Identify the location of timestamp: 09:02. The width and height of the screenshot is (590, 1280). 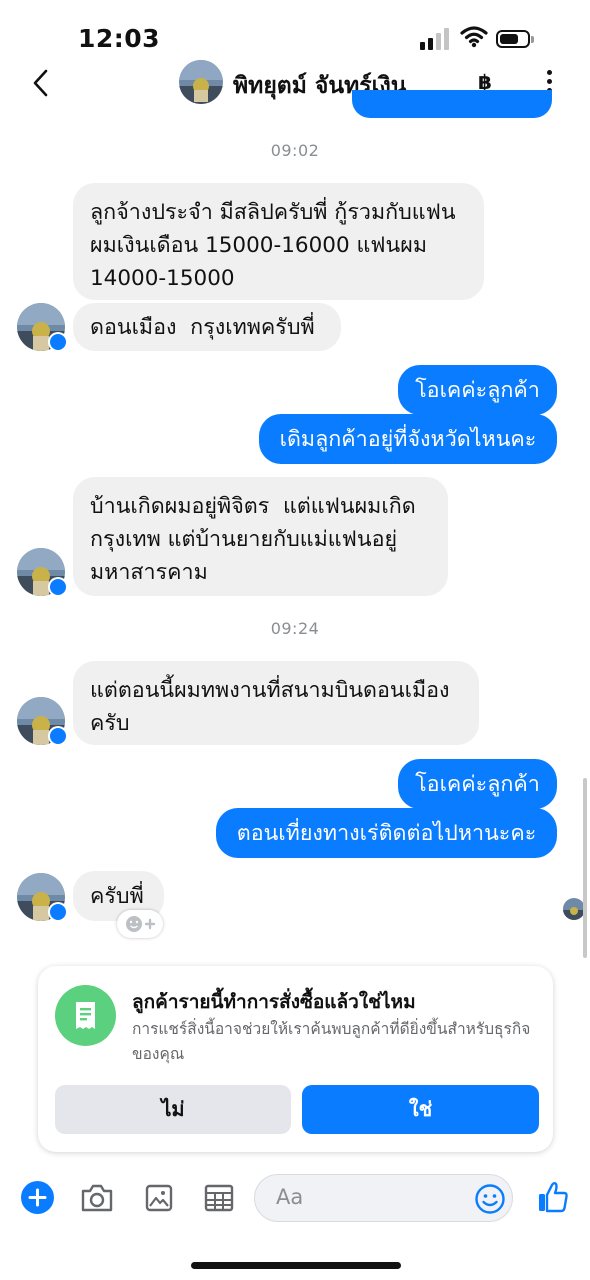
(295, 150).